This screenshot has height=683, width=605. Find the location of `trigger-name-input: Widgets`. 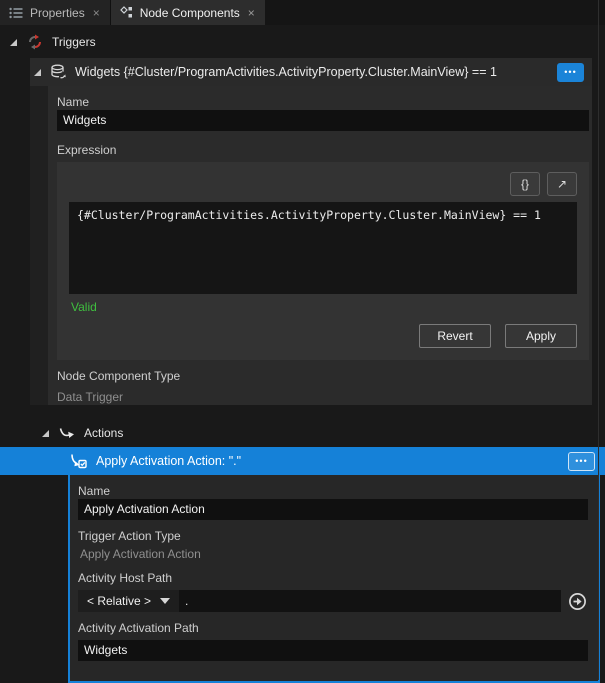

trigger-name-input: Widgets is located at coordinates (323, 120).